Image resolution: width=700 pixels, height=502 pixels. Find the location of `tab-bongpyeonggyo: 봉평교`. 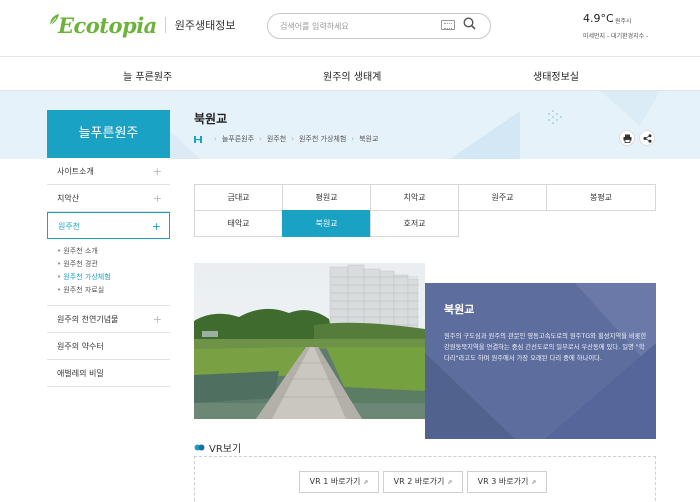

tab-bongpyeonggyo: 봉평교 is located at coordinates (601, 197).